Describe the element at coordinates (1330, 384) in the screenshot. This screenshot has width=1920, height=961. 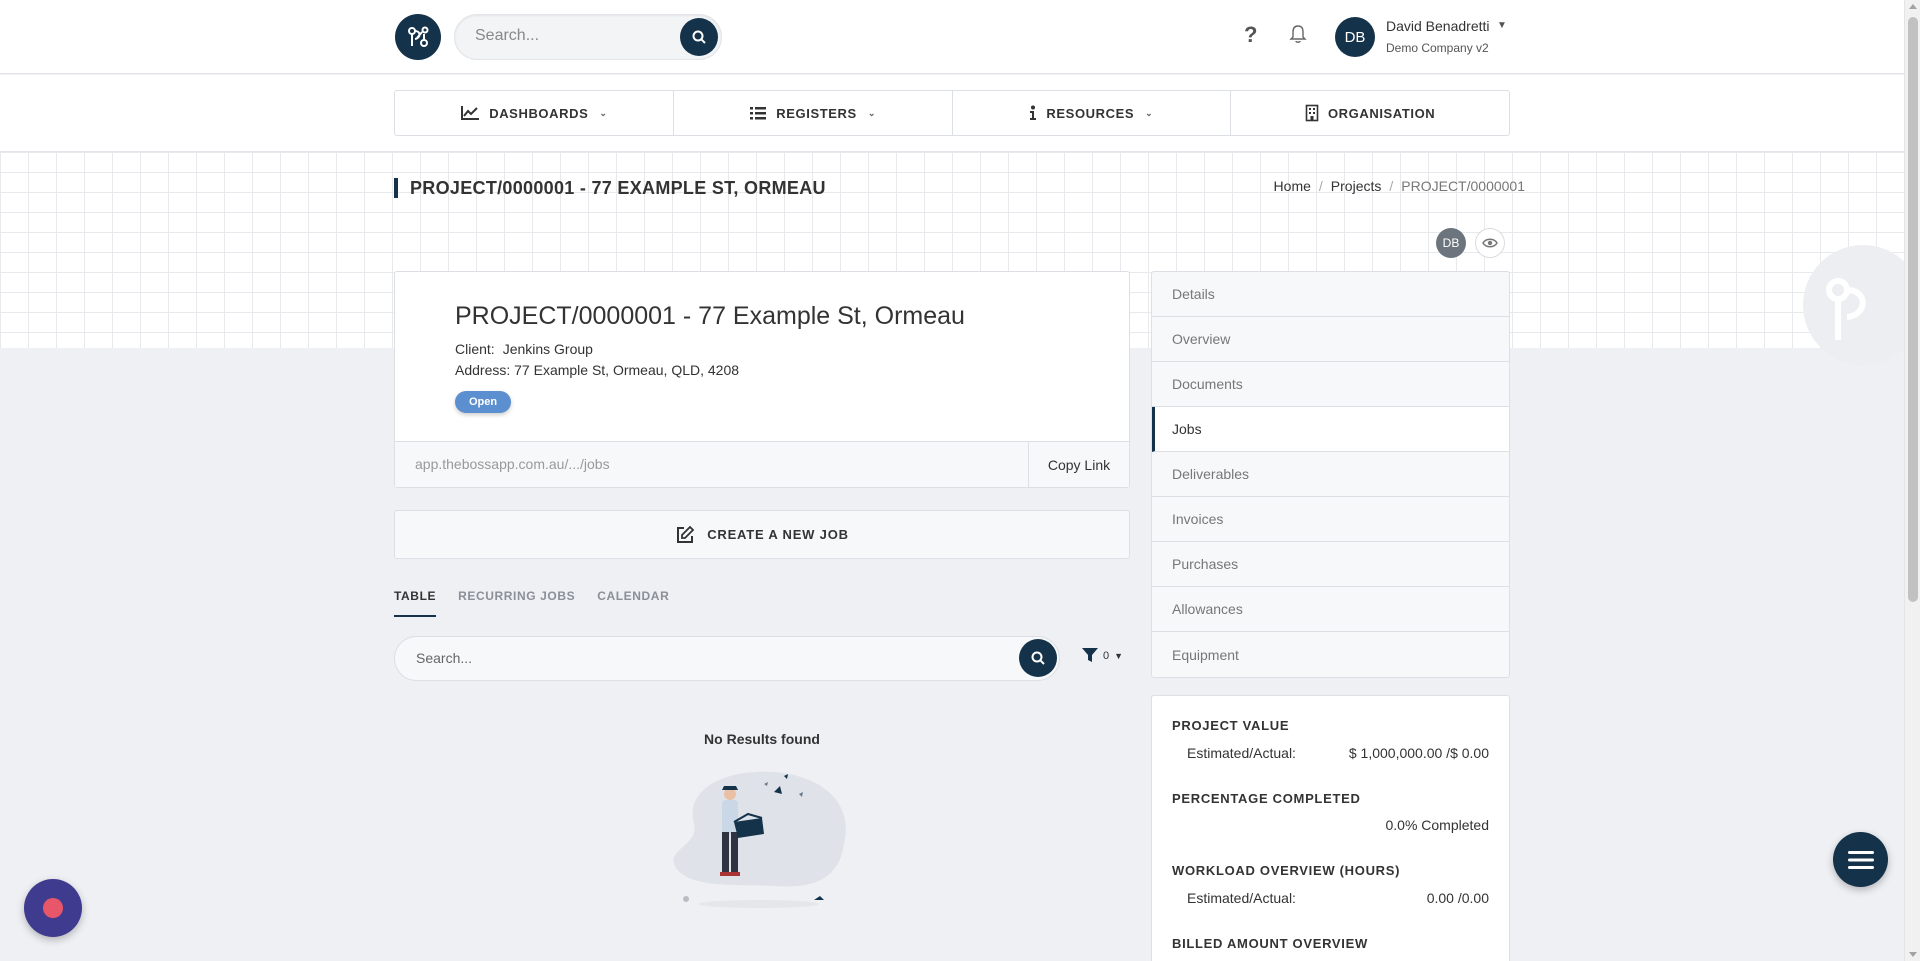
I see `side-item-documents: Documents` at that location.